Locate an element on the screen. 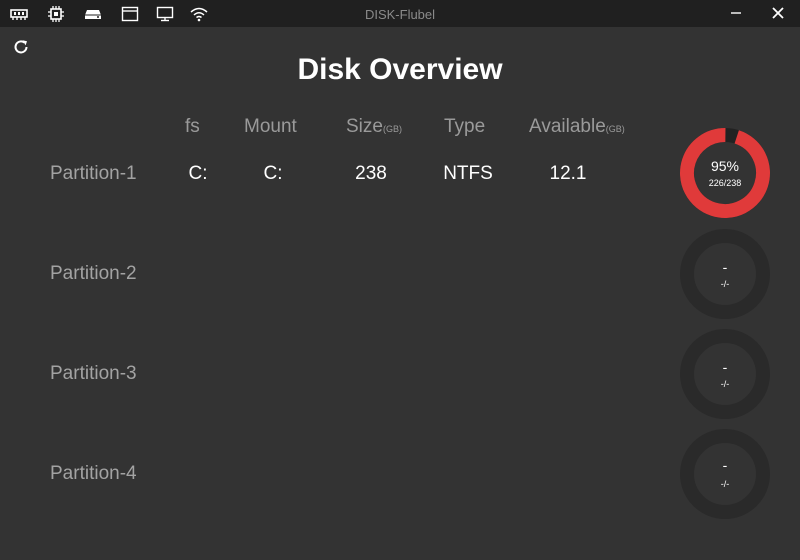 The width and height of the screenshot is (800, 560). partition-1-usage-ratio: 226/238 is located at coordinates (725, 183).